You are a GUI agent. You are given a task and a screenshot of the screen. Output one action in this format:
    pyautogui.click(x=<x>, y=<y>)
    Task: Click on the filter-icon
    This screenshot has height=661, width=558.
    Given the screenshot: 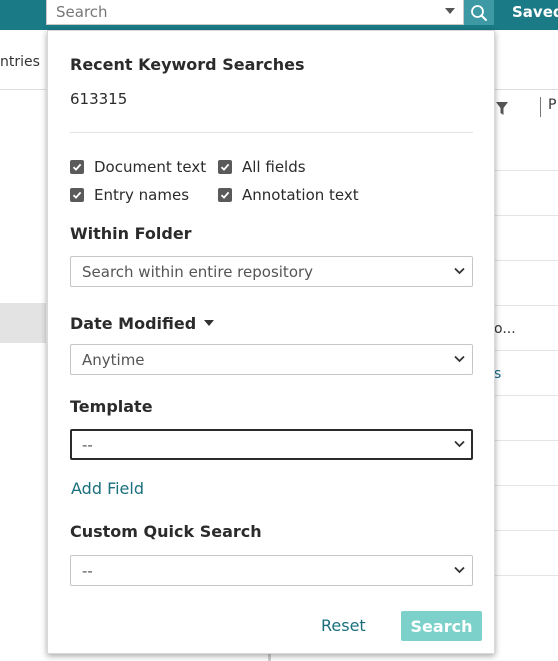 What is the action you would take?
    pyautogui.click(x=502, y=109)
    